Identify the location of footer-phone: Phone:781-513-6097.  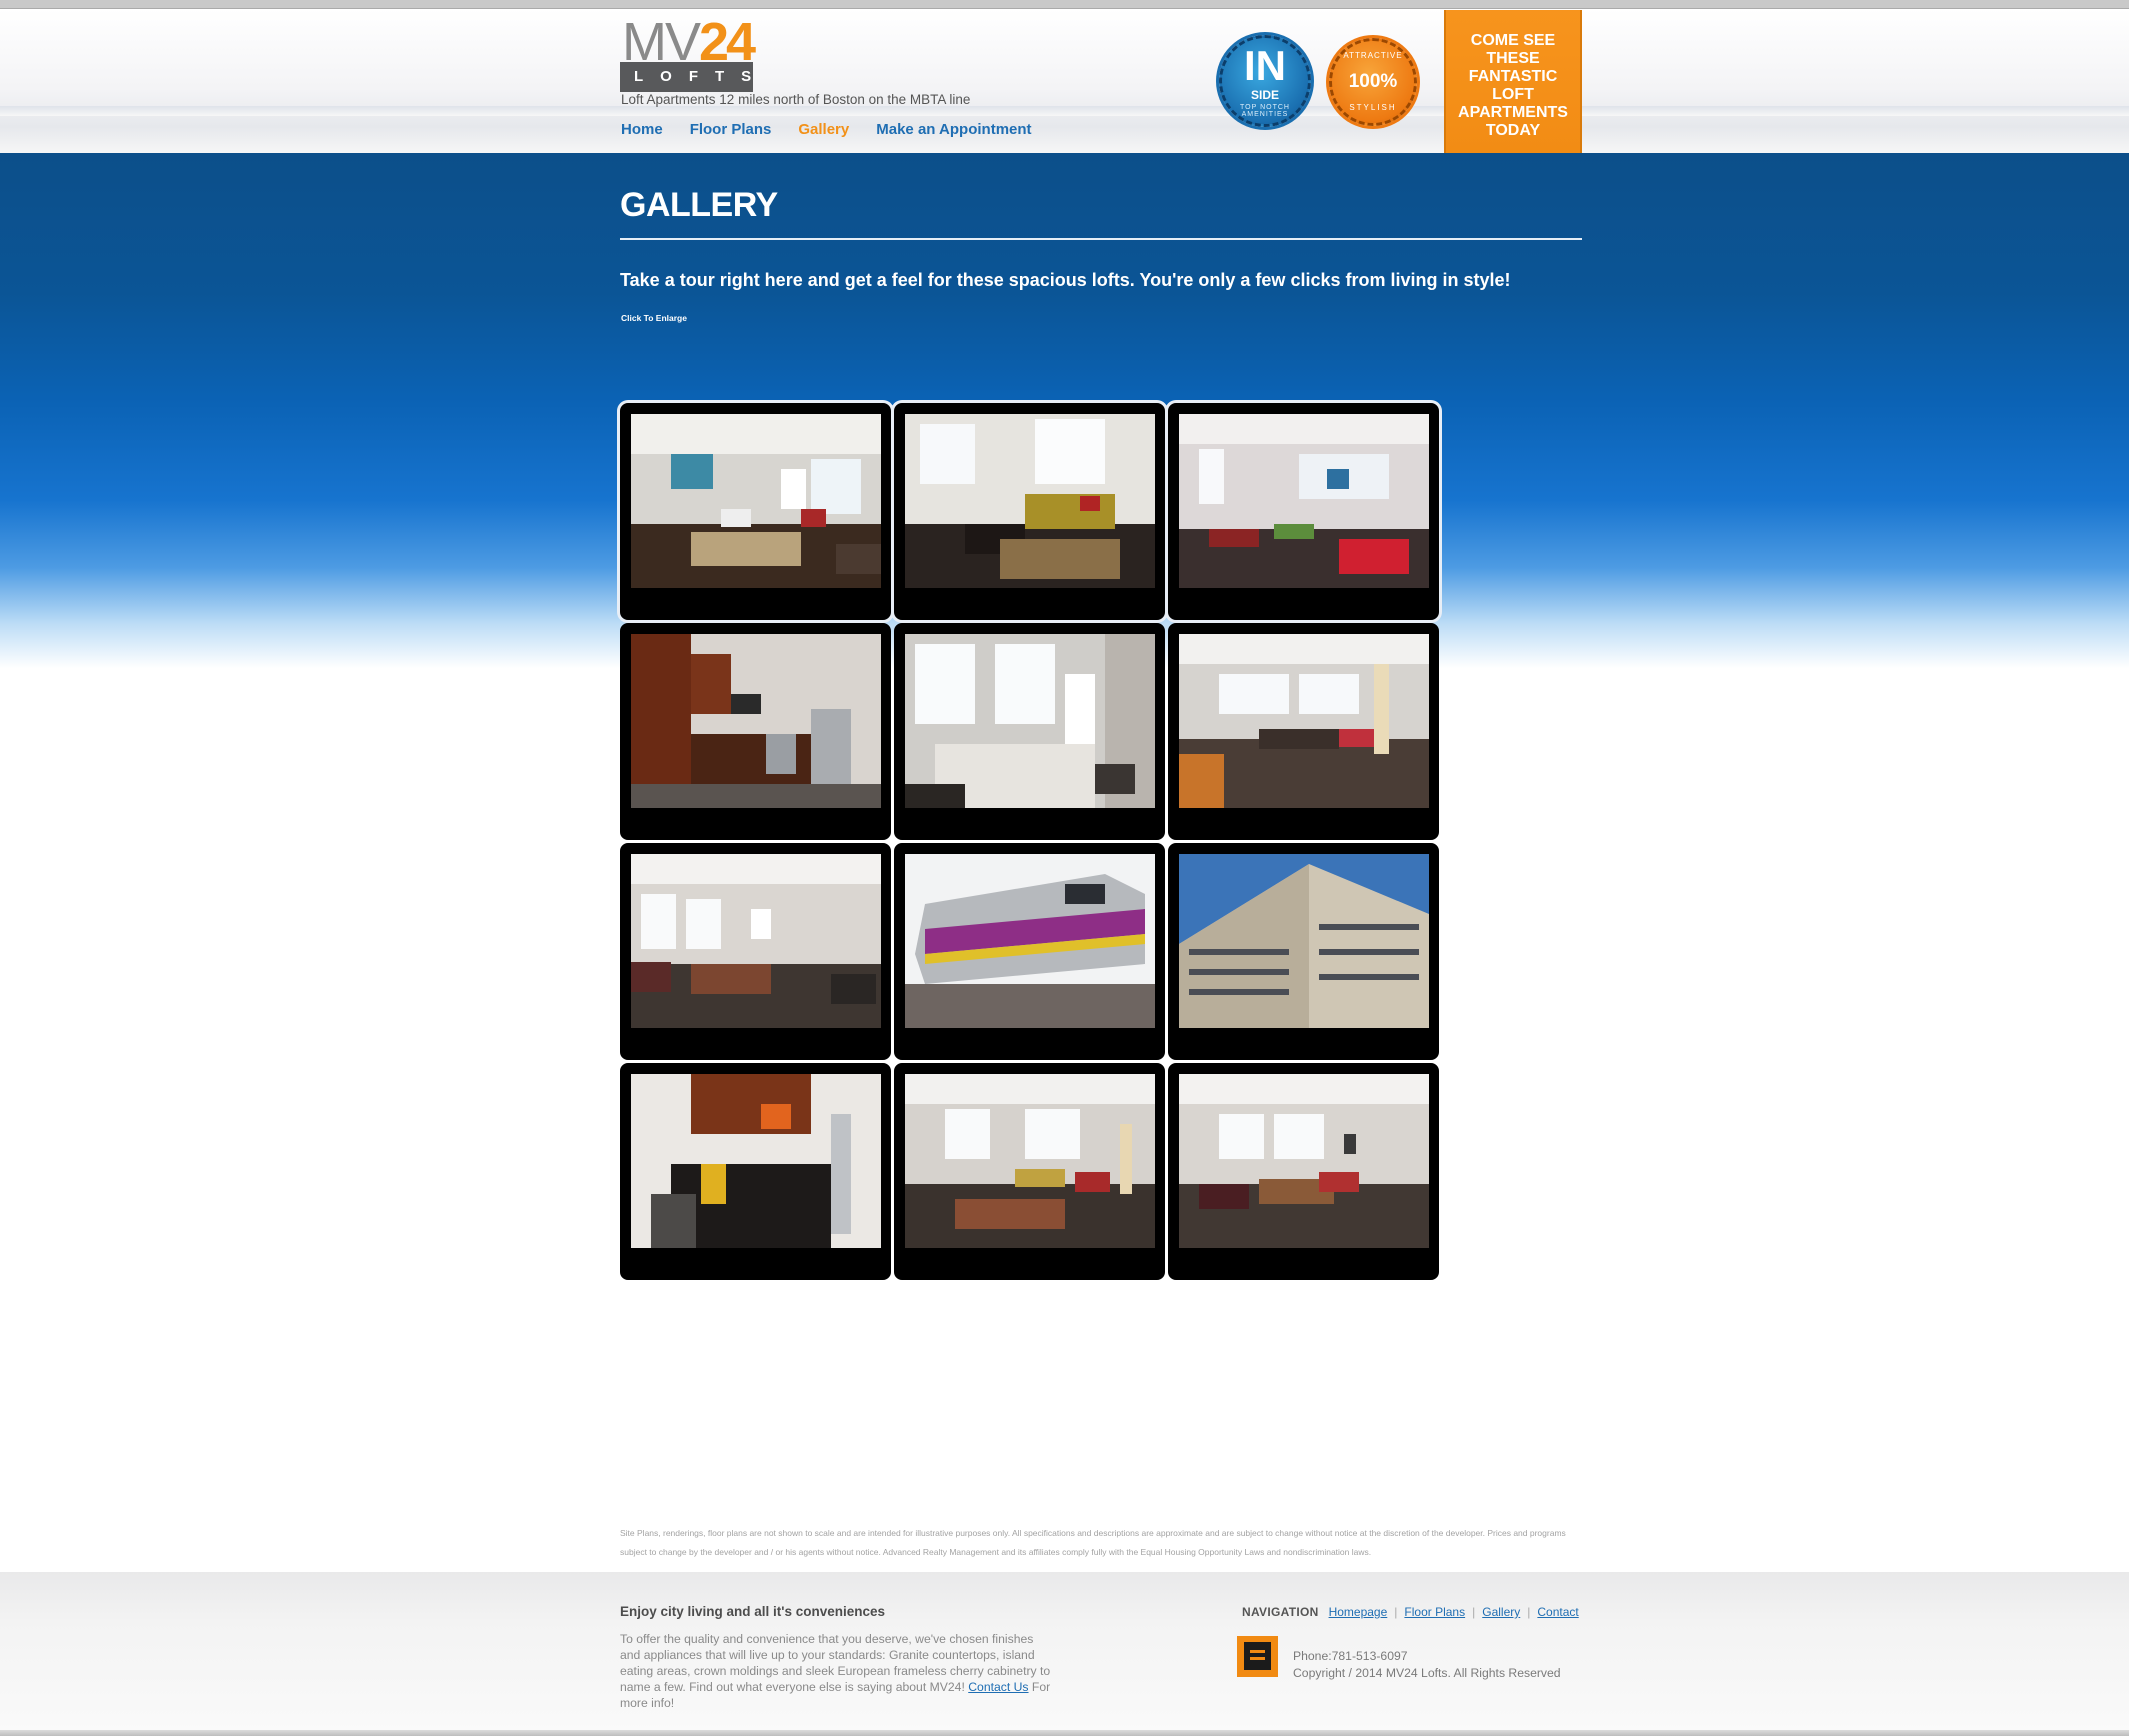
(1350, 1656).